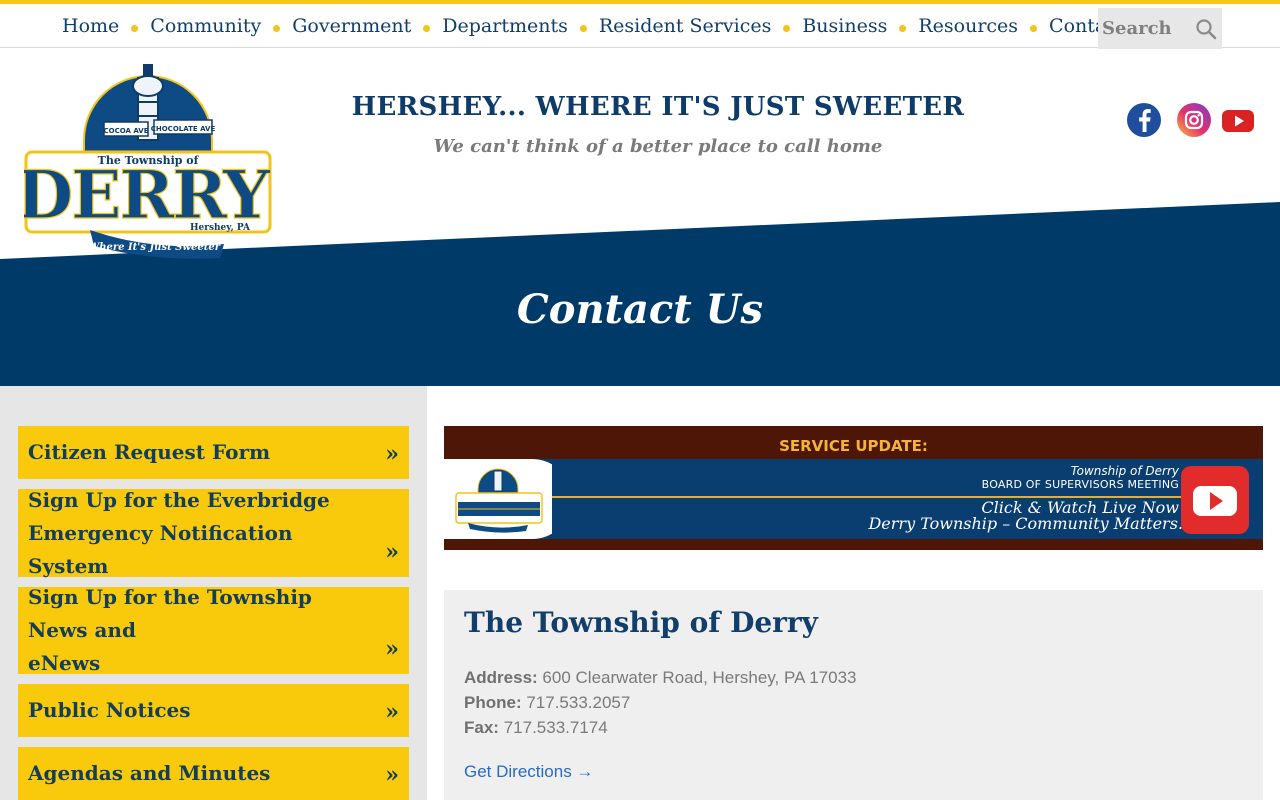 This screenshot has height=800, width=1280. I want to click on nav-home: Home, so click(90, 26).